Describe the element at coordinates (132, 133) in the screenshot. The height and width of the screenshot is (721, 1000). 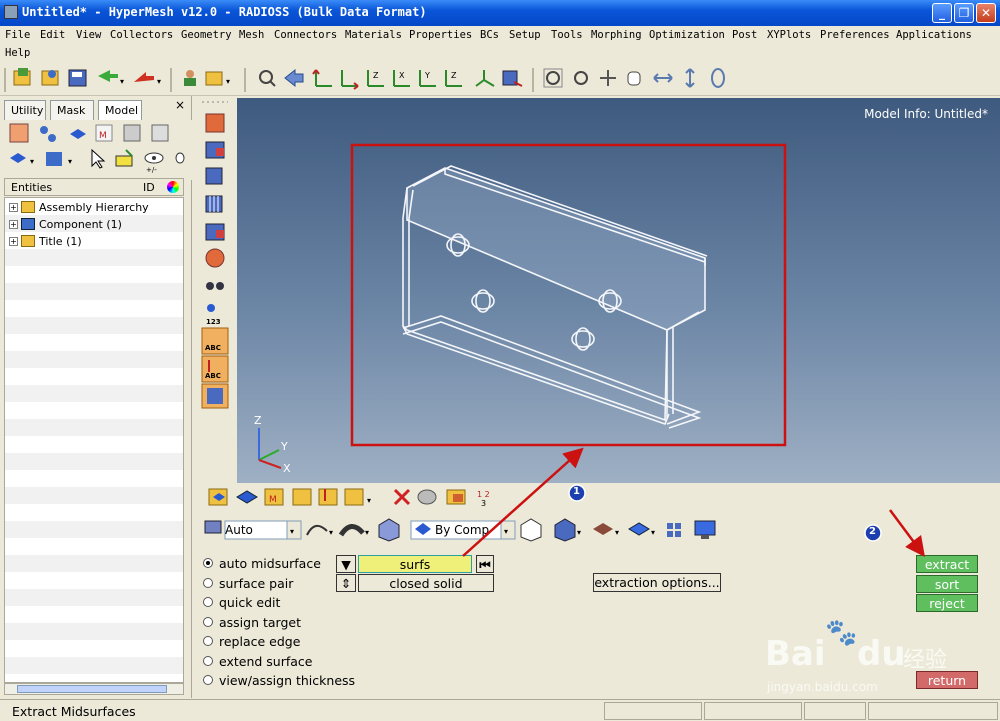
I see `property-icon` at that location.